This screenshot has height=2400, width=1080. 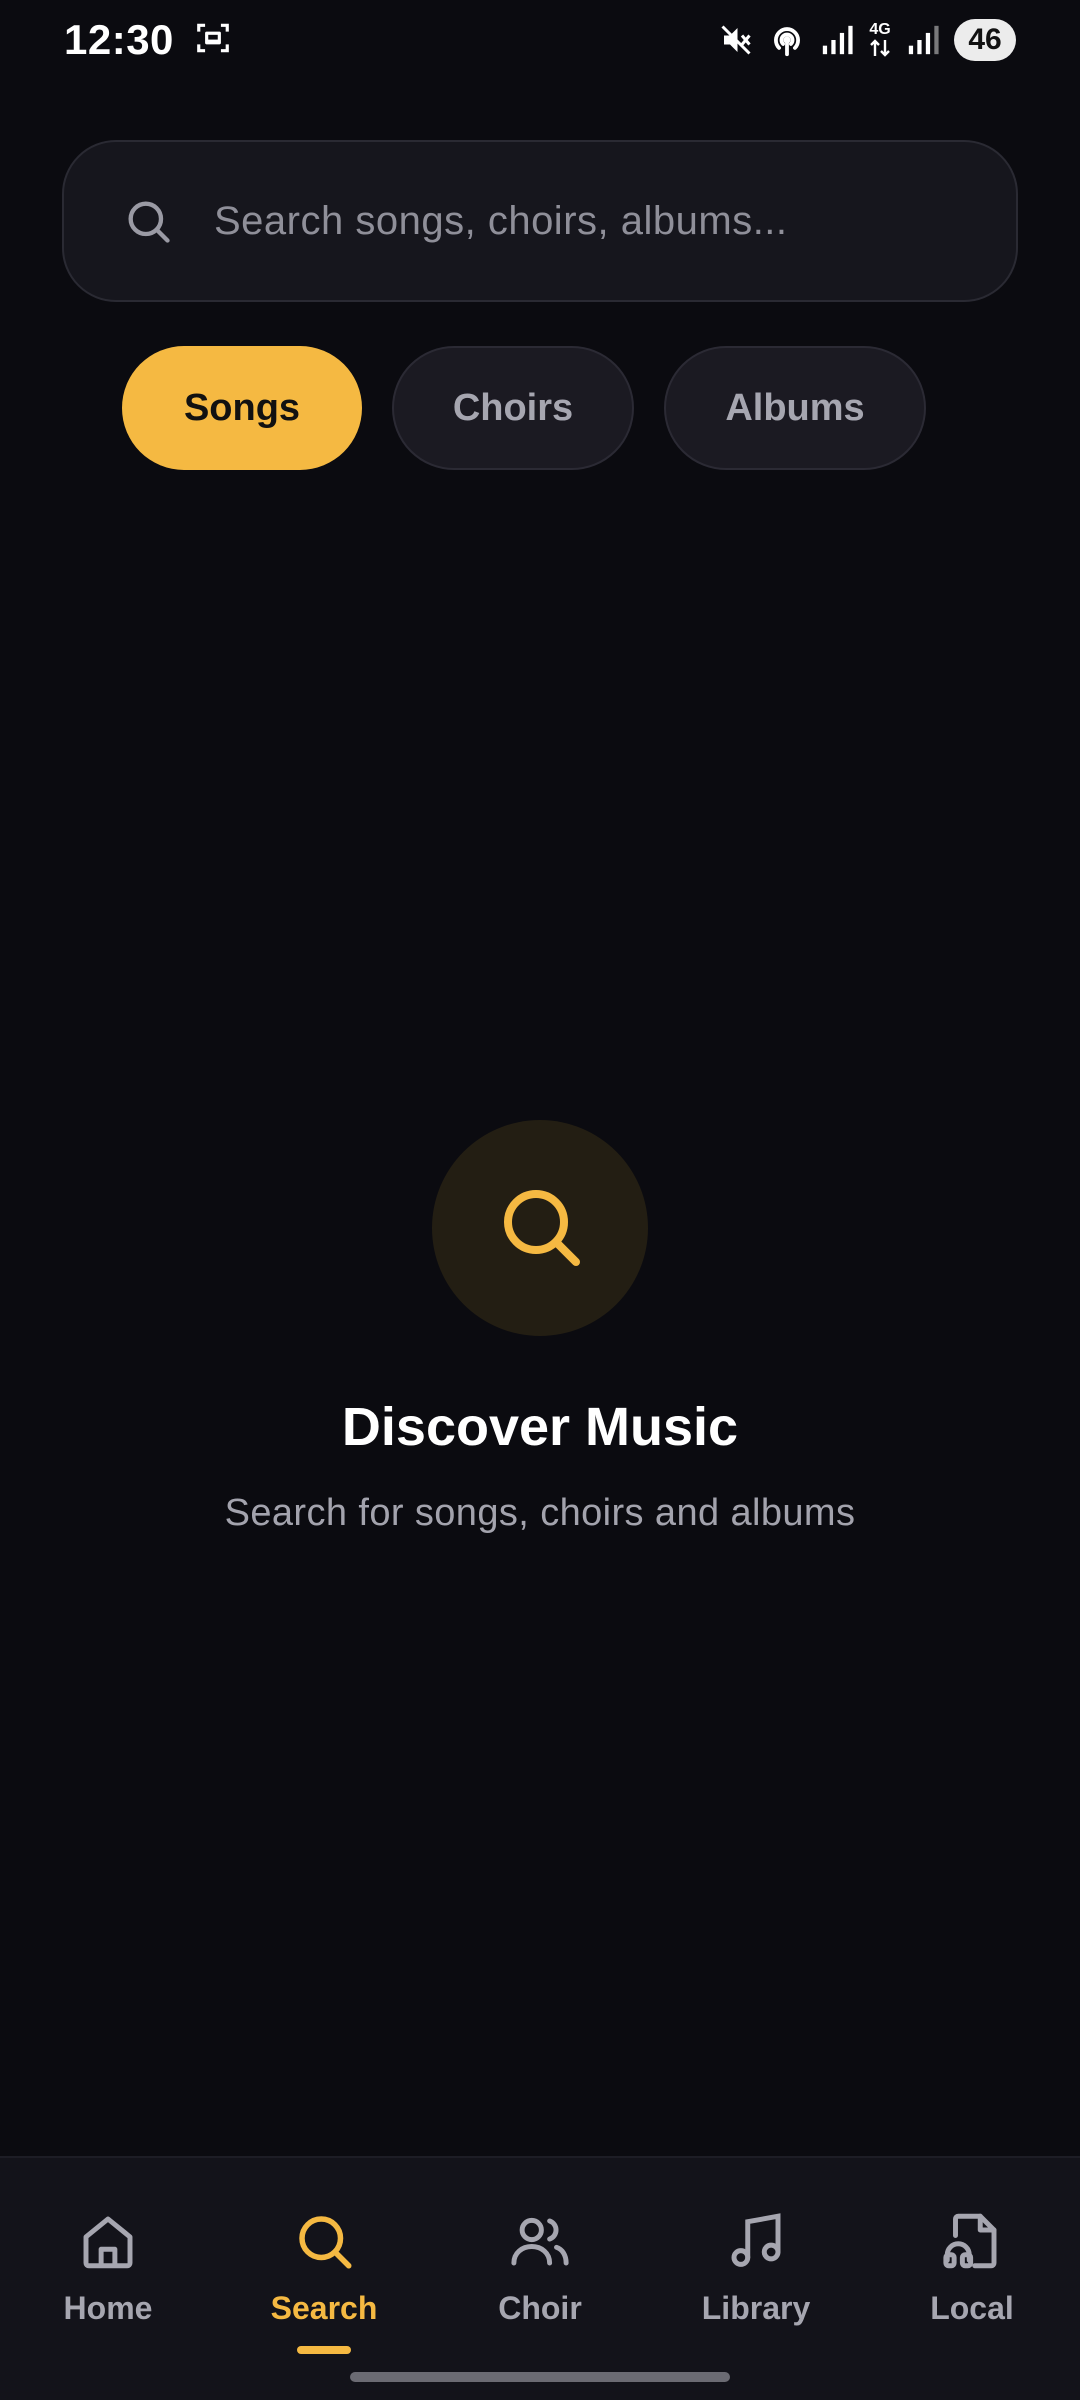 I want to click on bottom-nav: Home Search Choir Library Local, so click(x=540, y=2278).